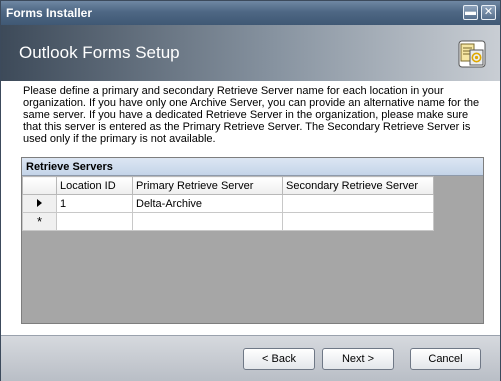 This screenshot has width=501, height=381. I want to click on close-button: ✕, so click(488, 12).